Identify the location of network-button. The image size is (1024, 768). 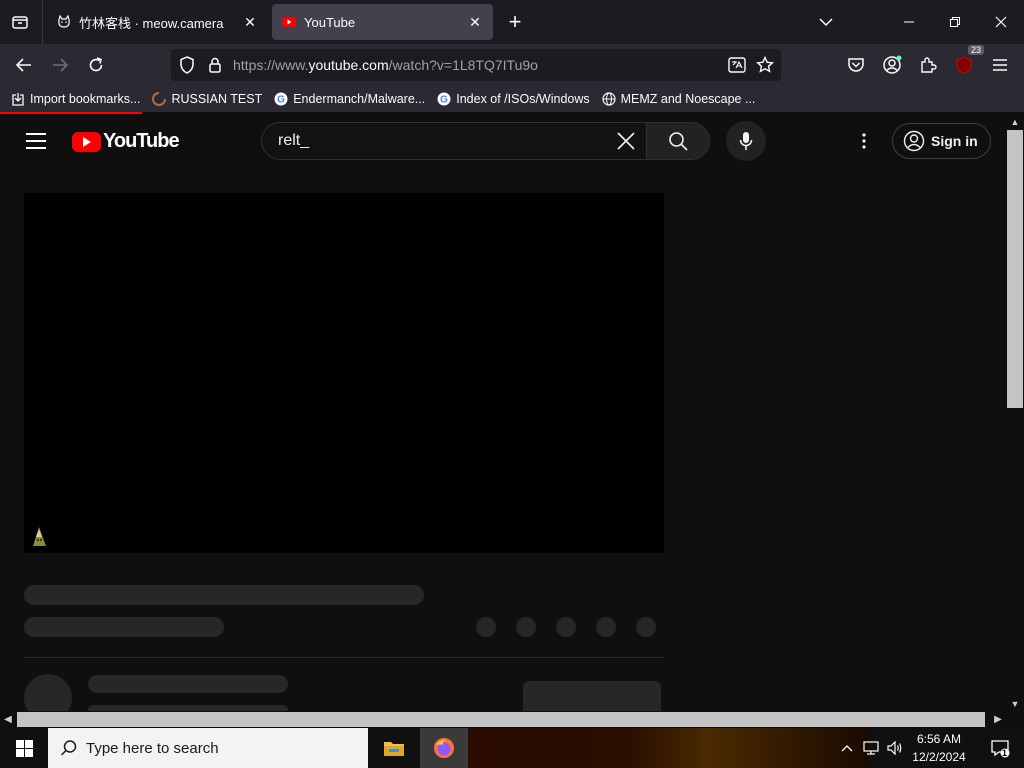
(871, 748).